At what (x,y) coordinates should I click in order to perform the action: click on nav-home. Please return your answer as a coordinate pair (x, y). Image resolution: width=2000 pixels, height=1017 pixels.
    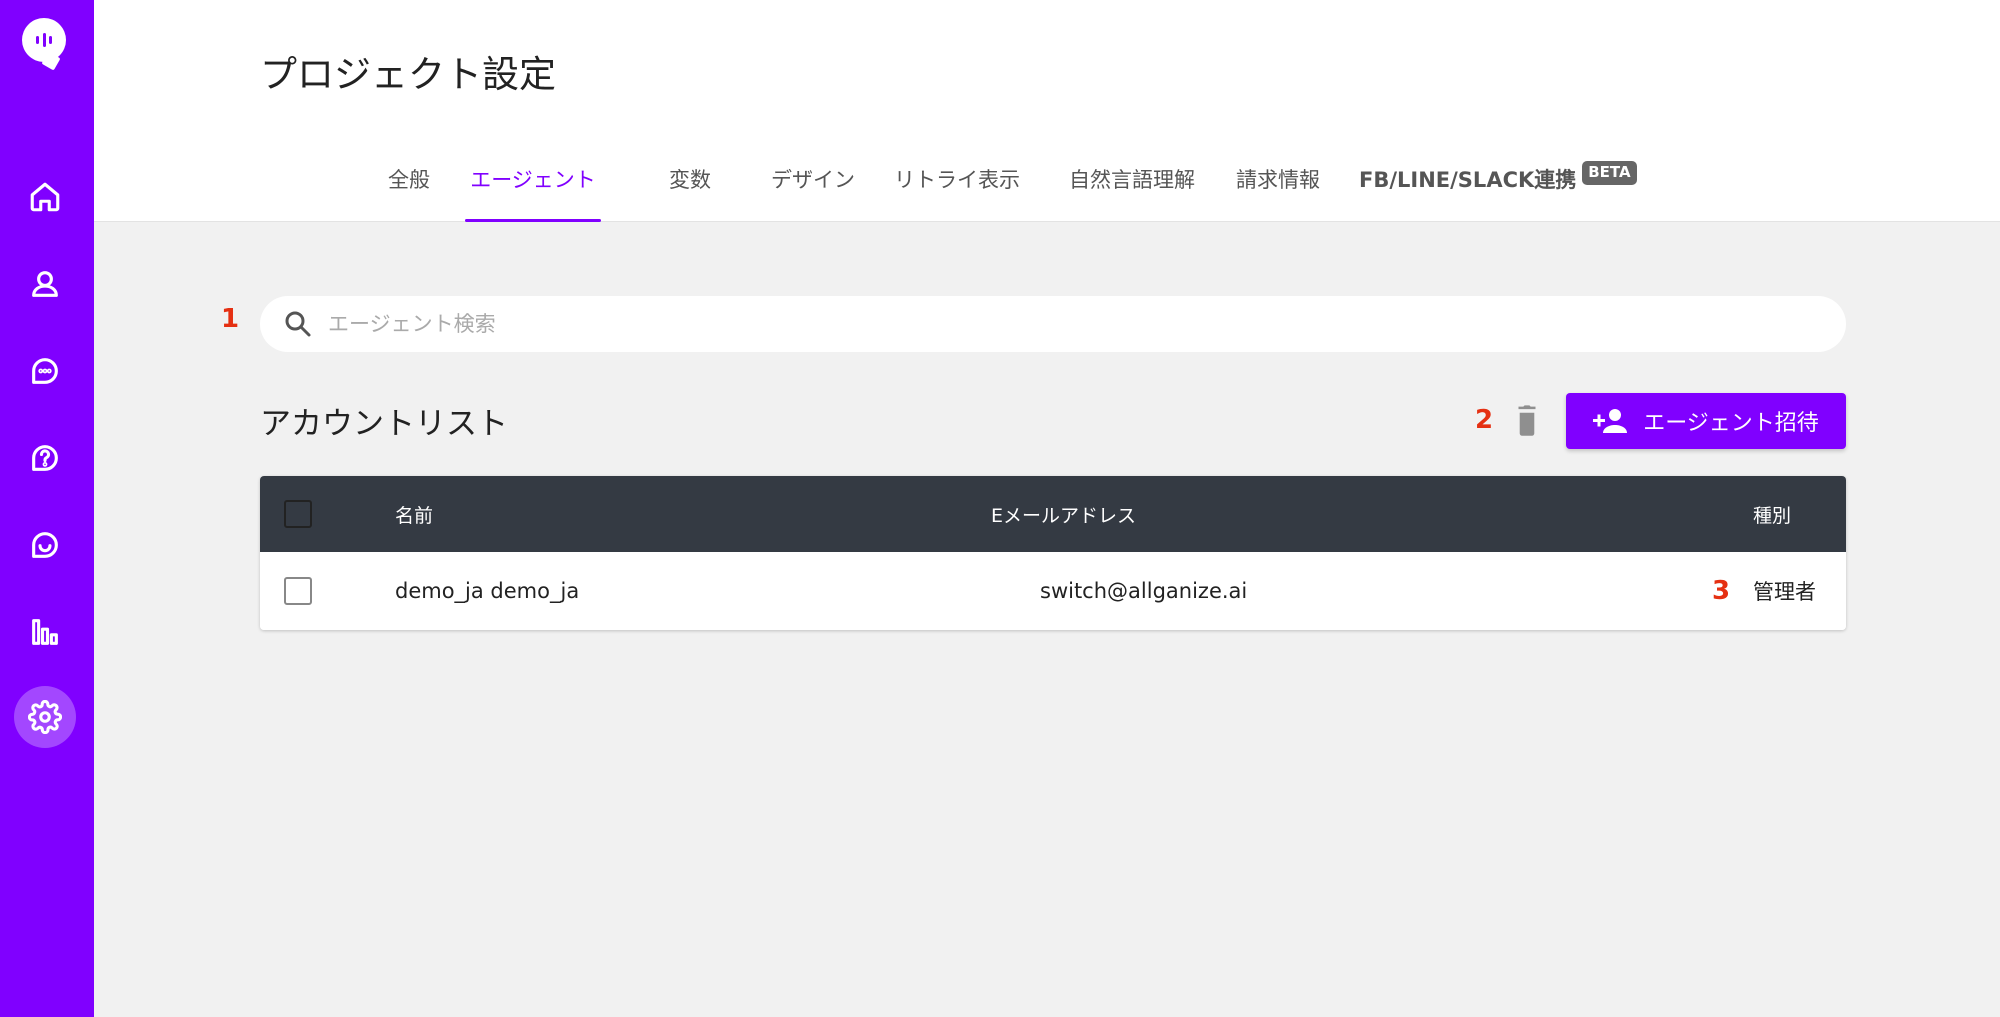
    Looking at the image, I should click on (45, 197).